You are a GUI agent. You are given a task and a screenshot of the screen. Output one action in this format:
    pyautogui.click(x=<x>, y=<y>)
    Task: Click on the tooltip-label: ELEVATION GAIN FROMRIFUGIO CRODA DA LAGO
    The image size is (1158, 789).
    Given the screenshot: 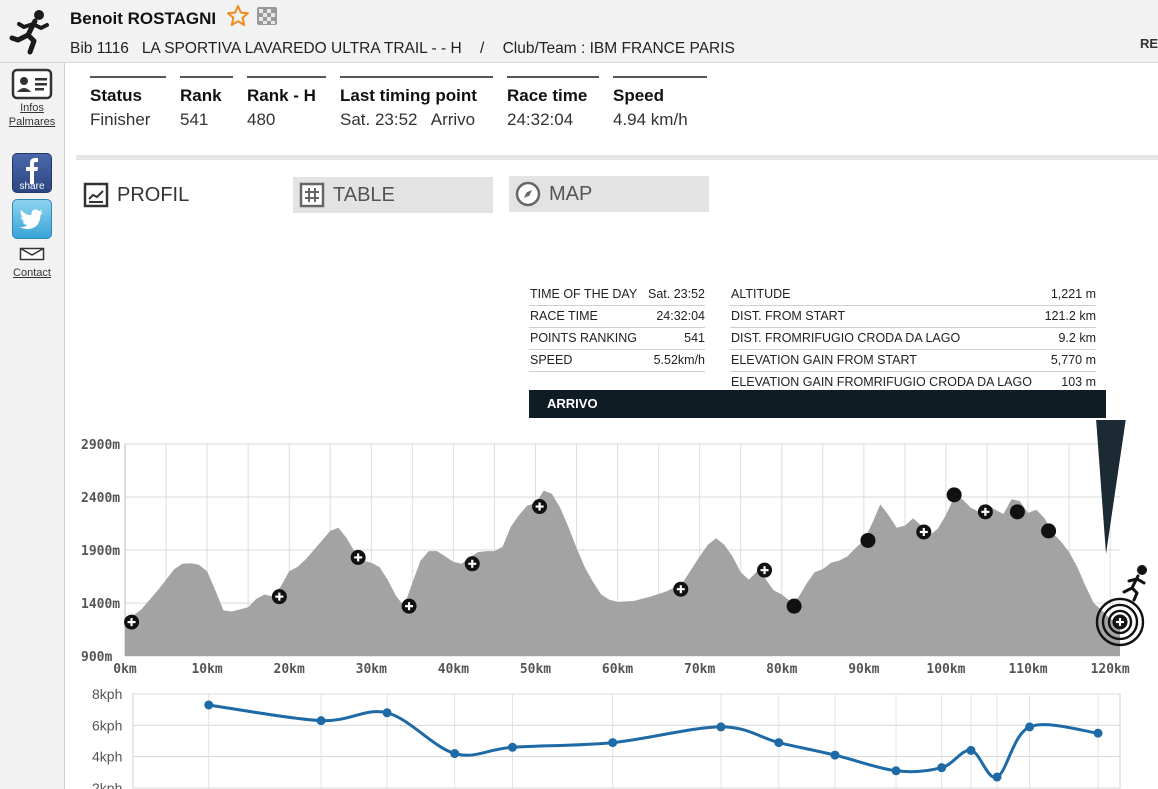 What is the action you would take?
    pyautogui.click(x=881, y=382)
    